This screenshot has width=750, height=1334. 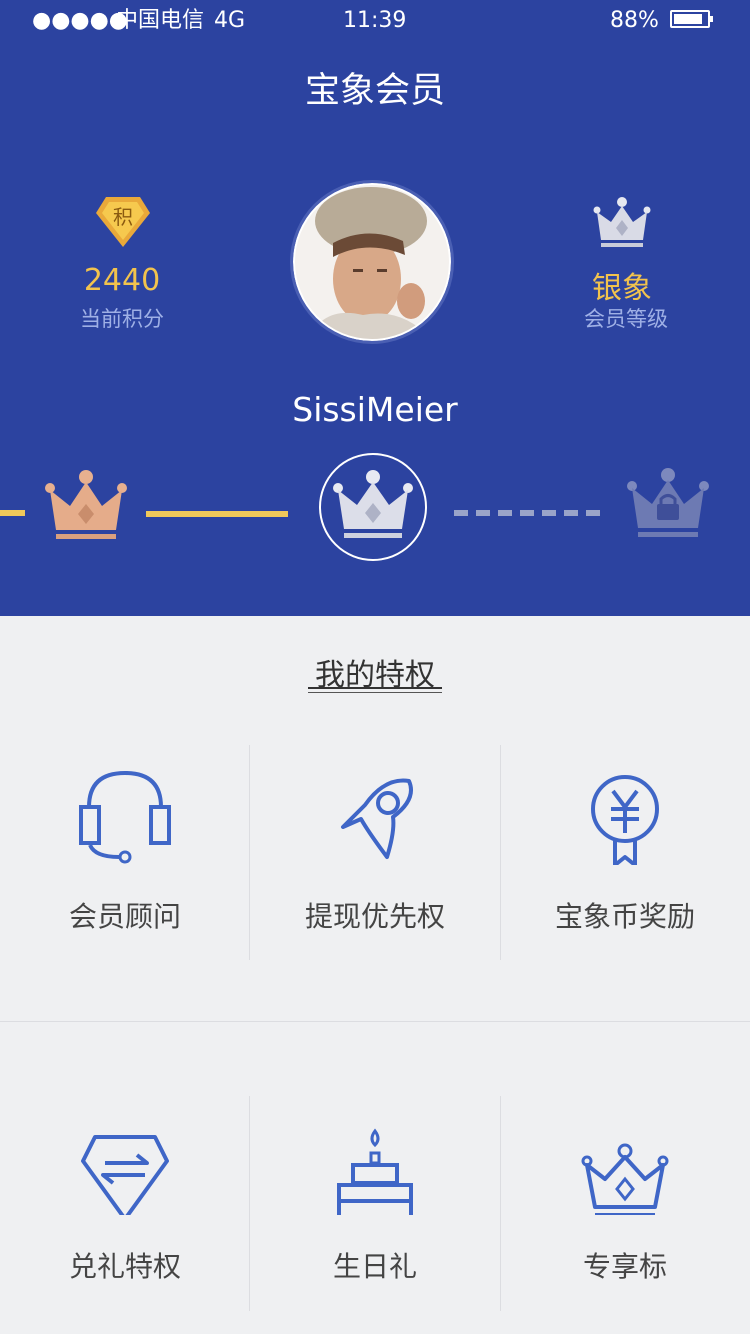 I want to click on headset-icon, so click(x=125, y=817).